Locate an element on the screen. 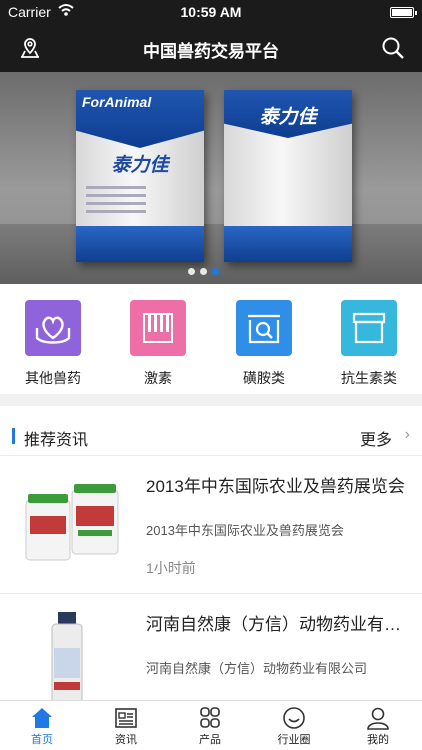 This screenshot has height=750, width=422. news-description: 河南自然康（方信）动物药业有限公司 is located at coordinates (257, 668).